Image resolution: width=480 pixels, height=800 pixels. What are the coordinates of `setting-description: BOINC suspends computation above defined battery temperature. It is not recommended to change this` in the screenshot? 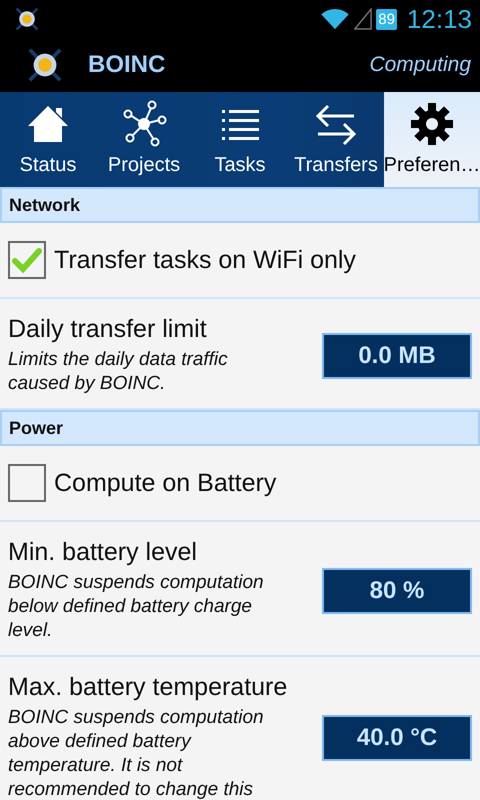 It's located at (136, 753).